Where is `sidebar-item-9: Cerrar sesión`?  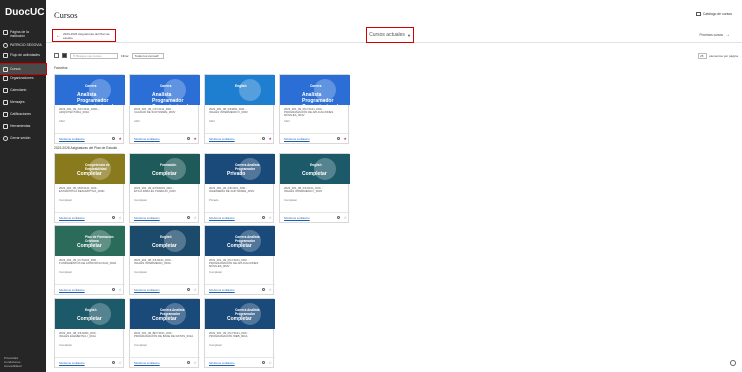
sidebar-item-9: Cerrar sesión is located at coordinates (23, 138).